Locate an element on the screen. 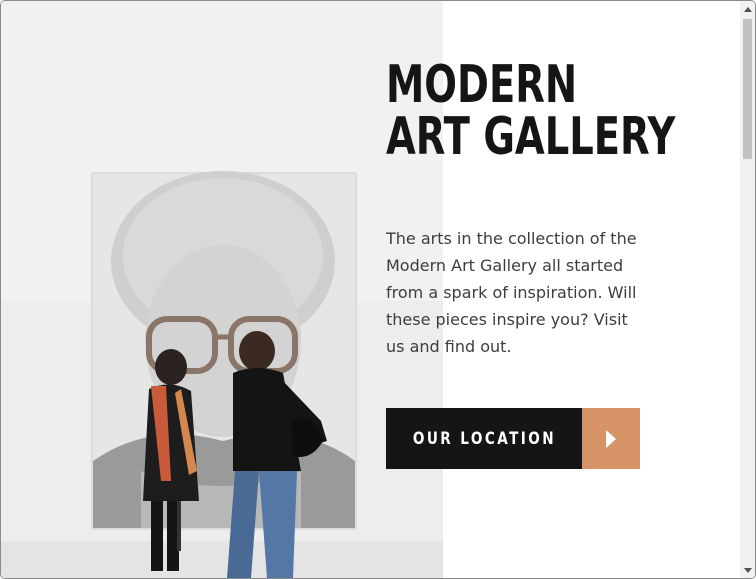 The image size is (756, 579). triangle-down-icon is located at coordinates (747, 570).